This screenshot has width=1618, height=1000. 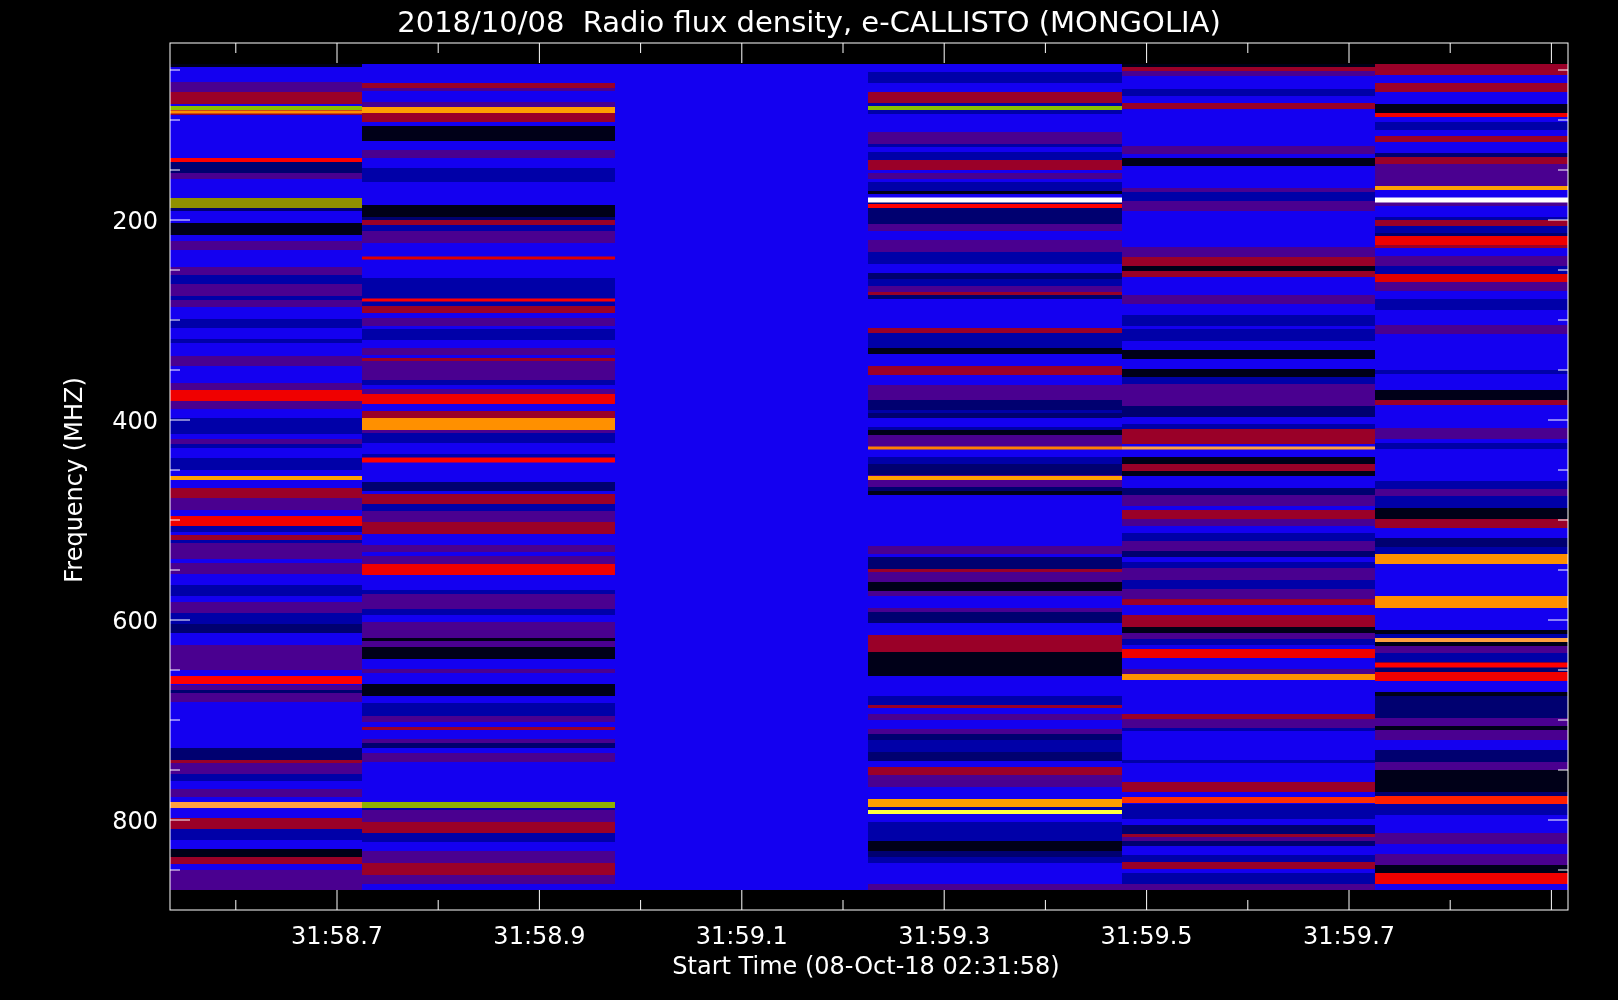 I want to click on x-tick-label: 31:59.5, so click(x=1146, y=936).